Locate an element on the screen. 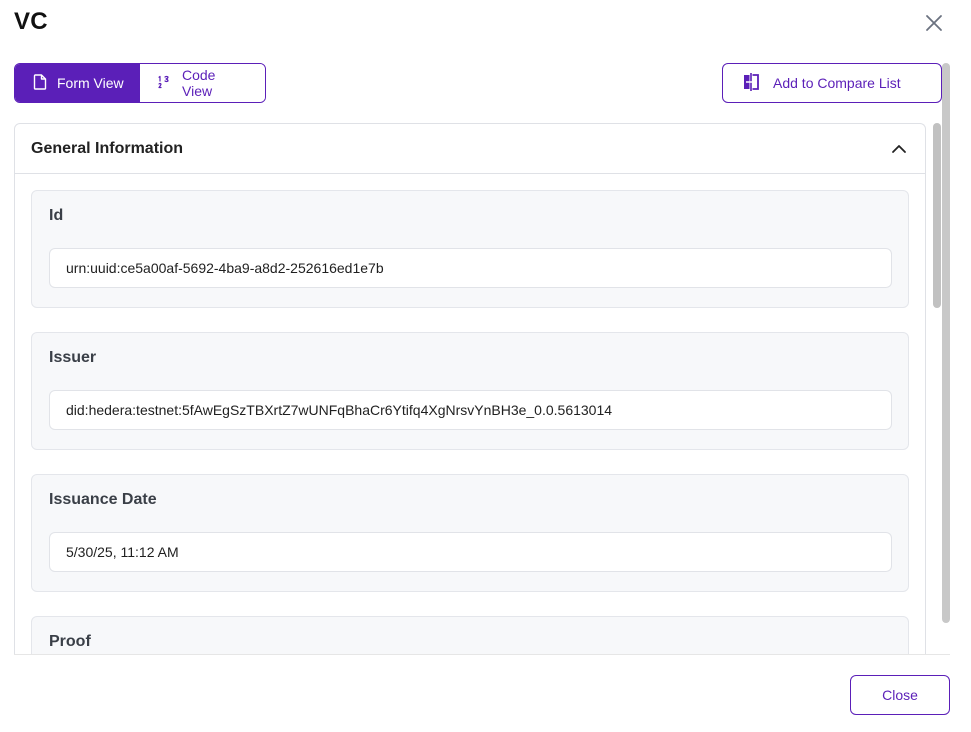 The image size is (971, 732). close-icon is located at coordinates (934, 23).